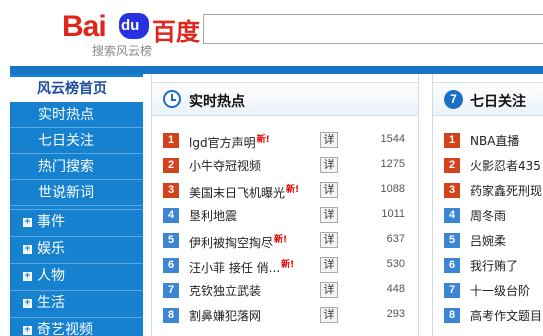 The width and height of the screenshot is (543, 336). I want to click on realtime-row: 5 伊利被掏空掏尽新! 详 637, so click(285, 239).